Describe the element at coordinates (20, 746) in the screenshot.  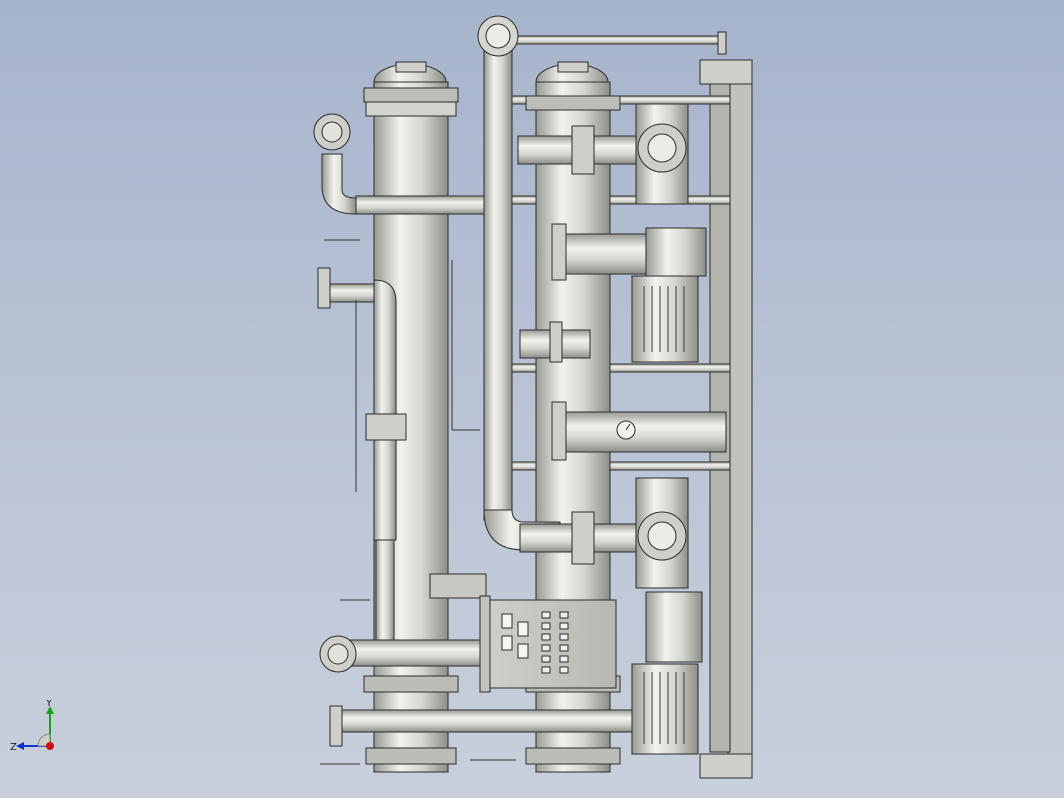
I see `z-axis-arrow` at that location.